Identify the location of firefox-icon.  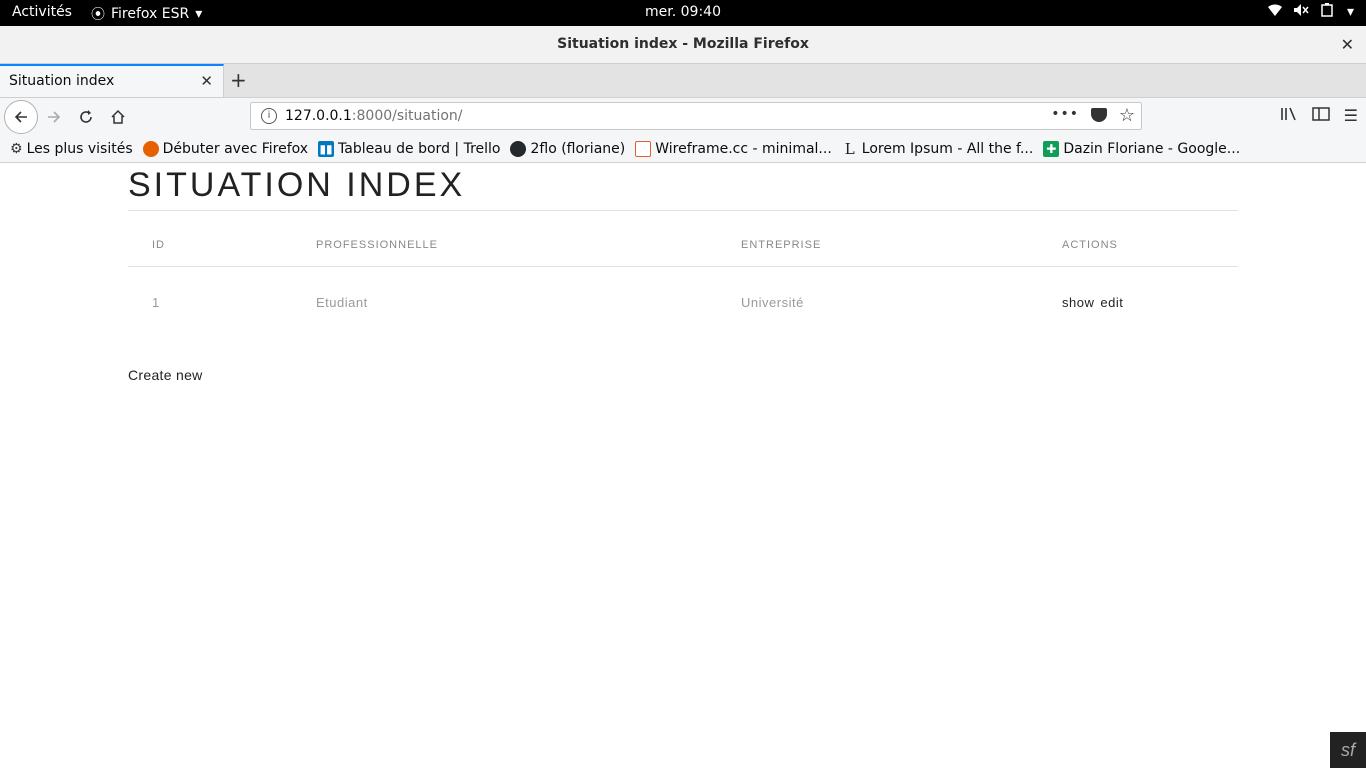
(150, 149).